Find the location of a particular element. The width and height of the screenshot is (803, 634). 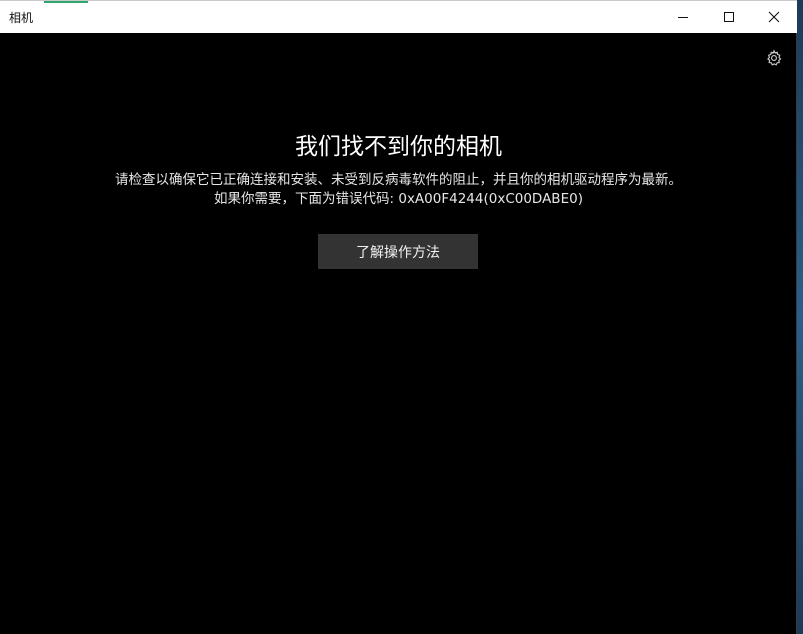

gear-icon is located at coordinates (774, 57).